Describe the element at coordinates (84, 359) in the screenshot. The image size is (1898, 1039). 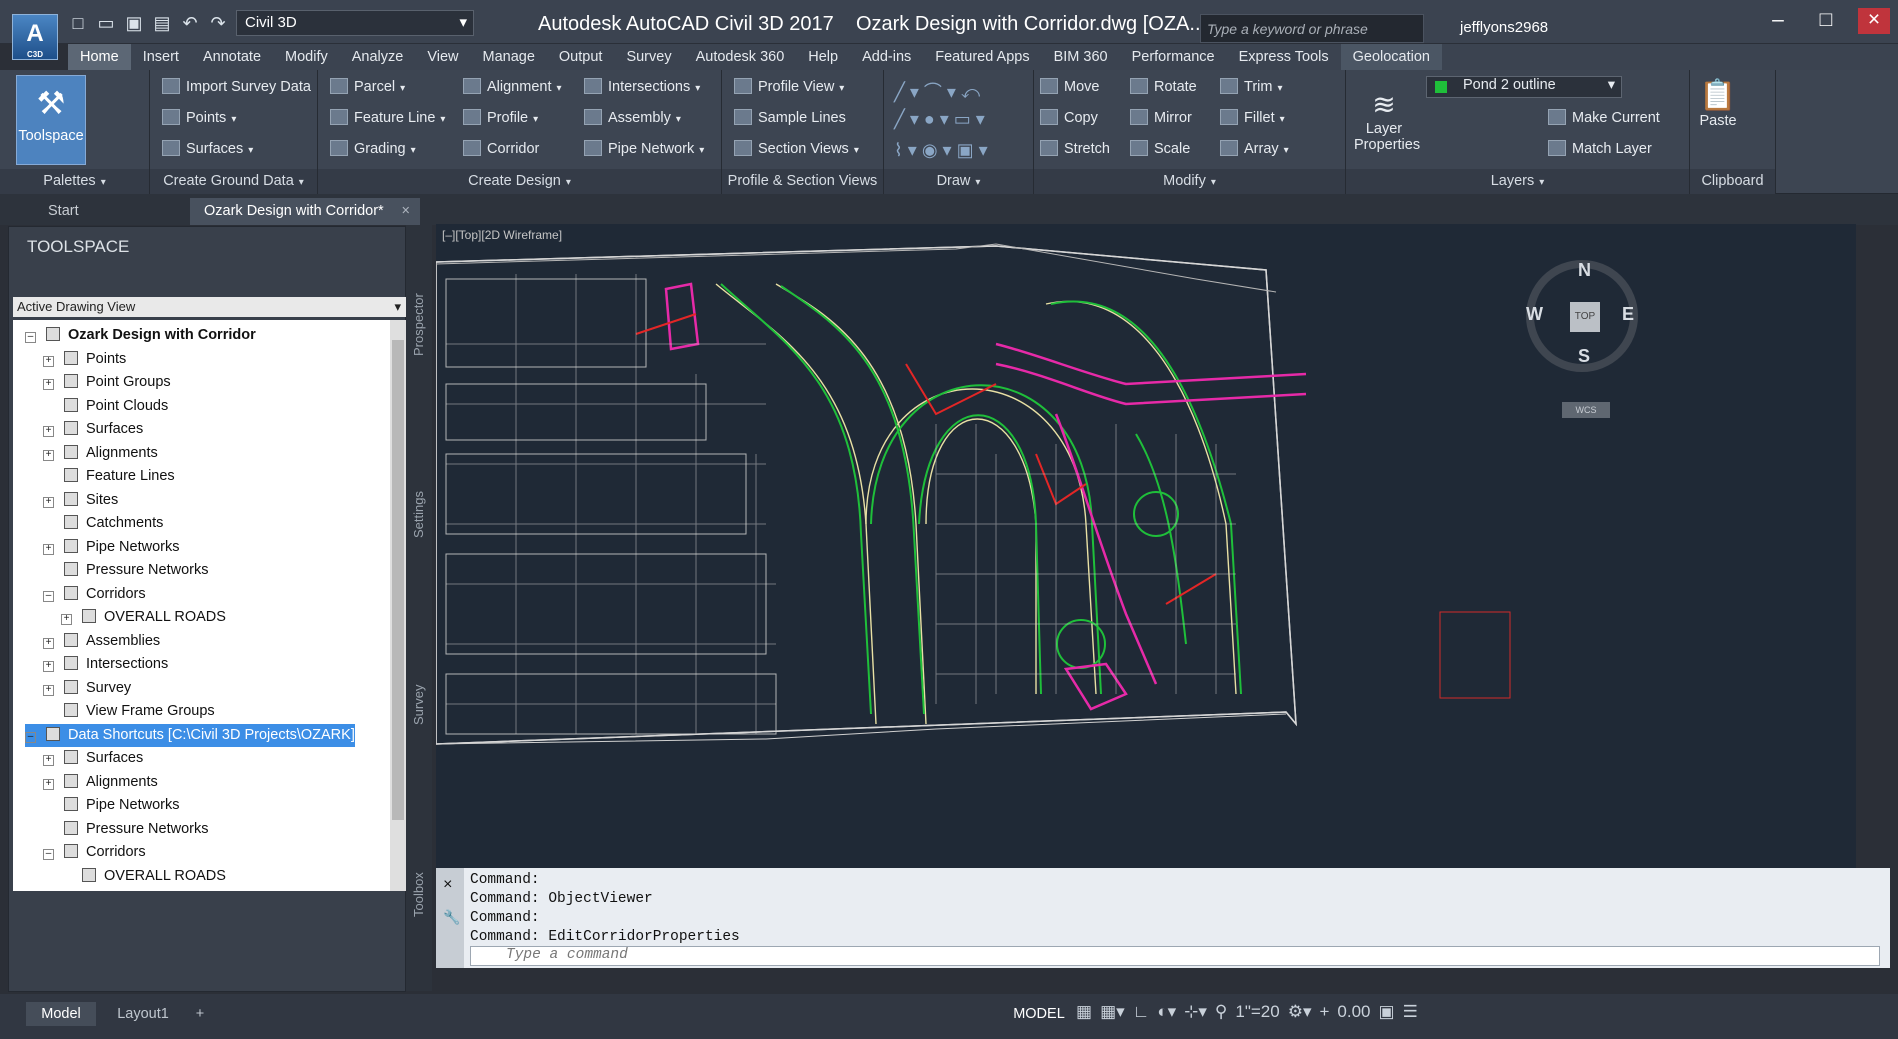
I see `tree-item: + Points` at that location.